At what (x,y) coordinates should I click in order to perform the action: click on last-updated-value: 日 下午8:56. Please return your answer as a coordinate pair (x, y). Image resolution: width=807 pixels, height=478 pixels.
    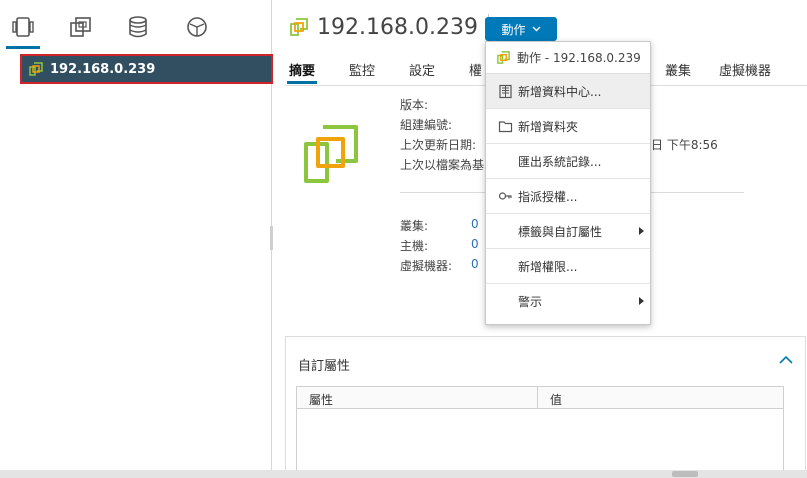
    Looking at the image, I should click on (684, 145).